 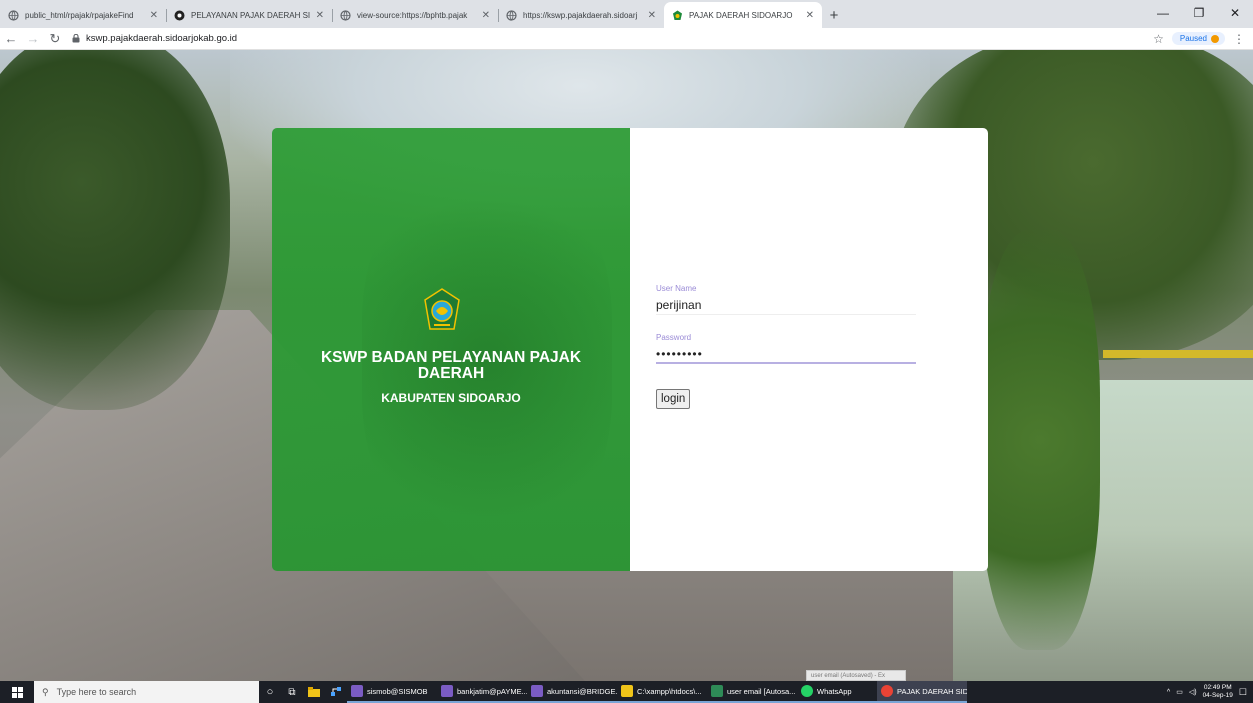 I want to click on notification-icon: ☐, so click(x=1243, y=692).